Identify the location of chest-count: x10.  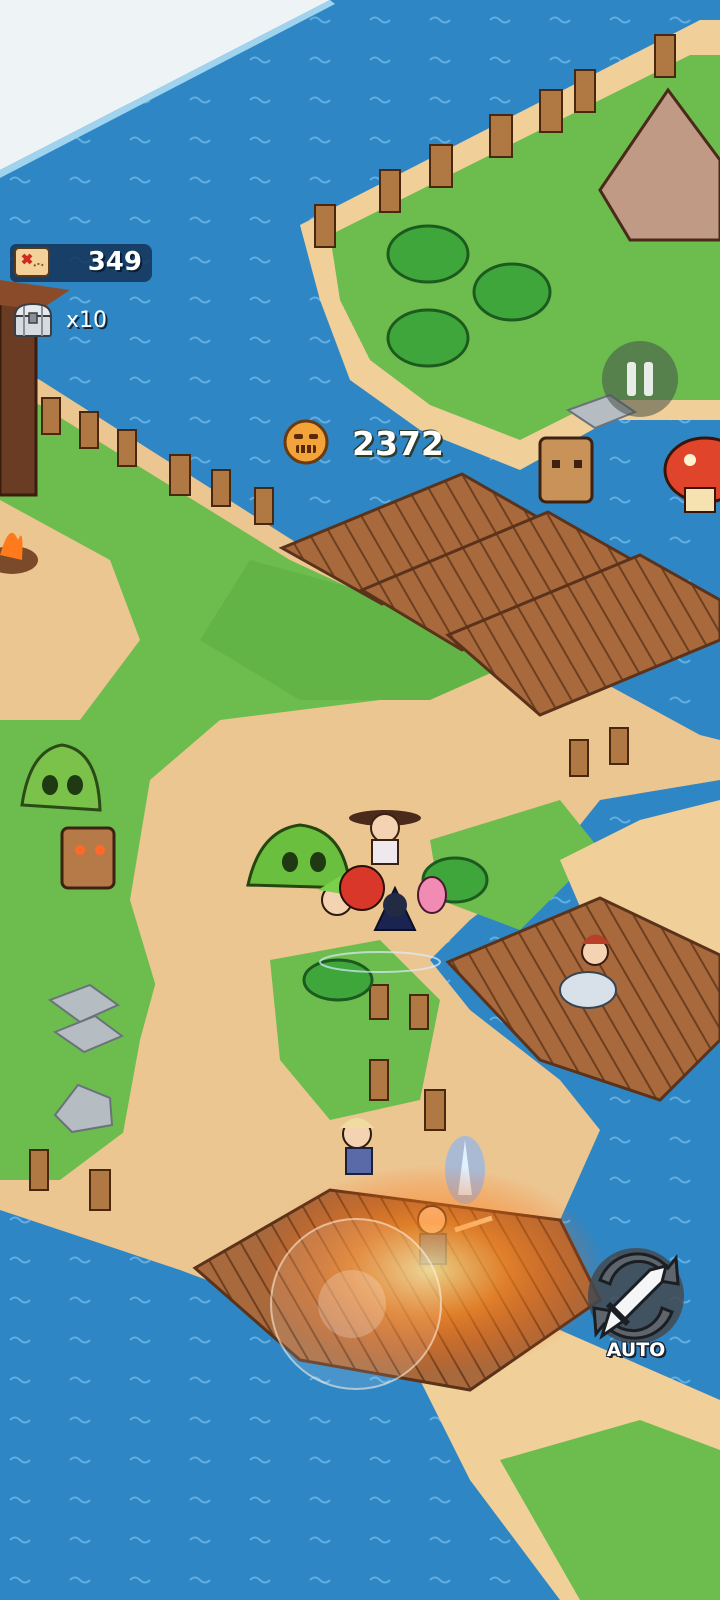
(87, 320).